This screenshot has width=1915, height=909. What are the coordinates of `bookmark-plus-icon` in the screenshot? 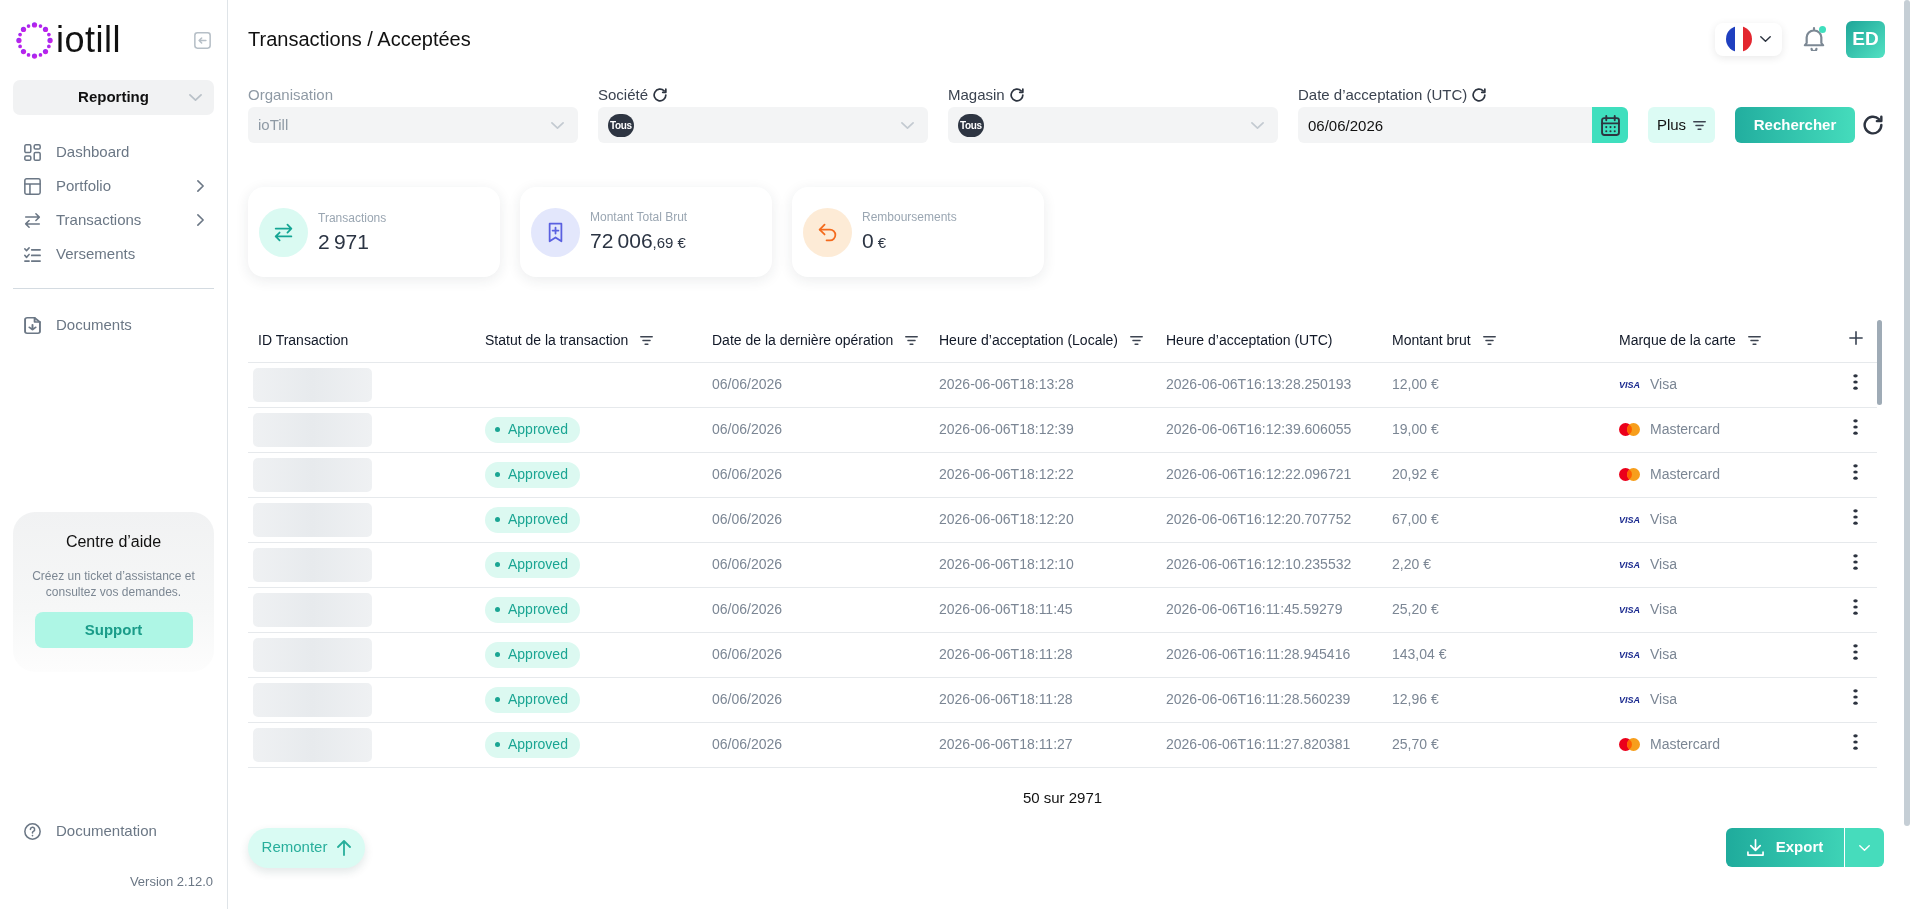 It's located at (555, 232).